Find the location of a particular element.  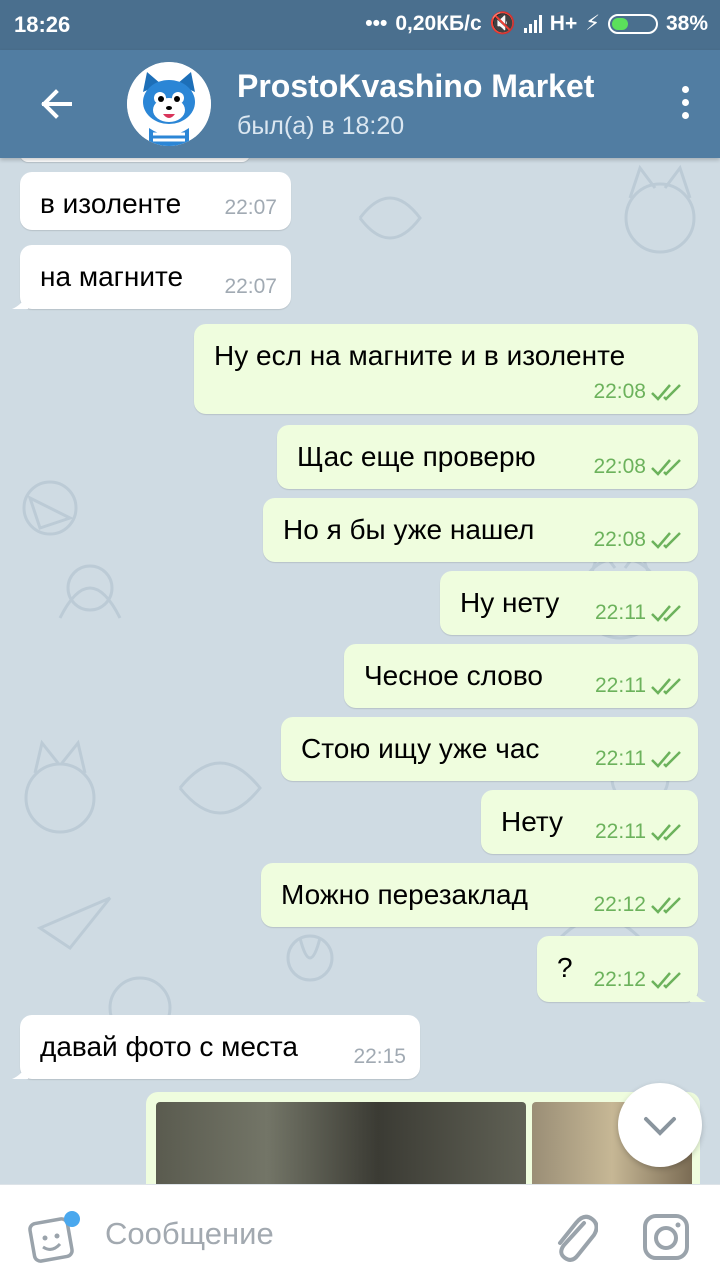

message-text: на магните is located at coordinates (112, 276).